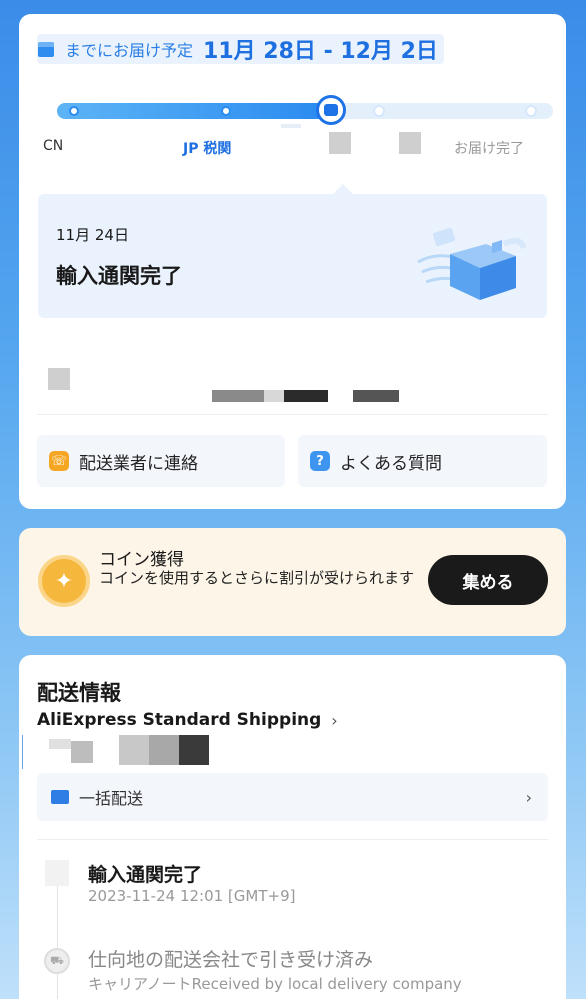 Image resolution: width=586 pixels, height=999 pixels. What do you see at coordinates (92, 235) in the screenshot?
I see `status-date: 11月 24日` at bounding box center [92, 235].